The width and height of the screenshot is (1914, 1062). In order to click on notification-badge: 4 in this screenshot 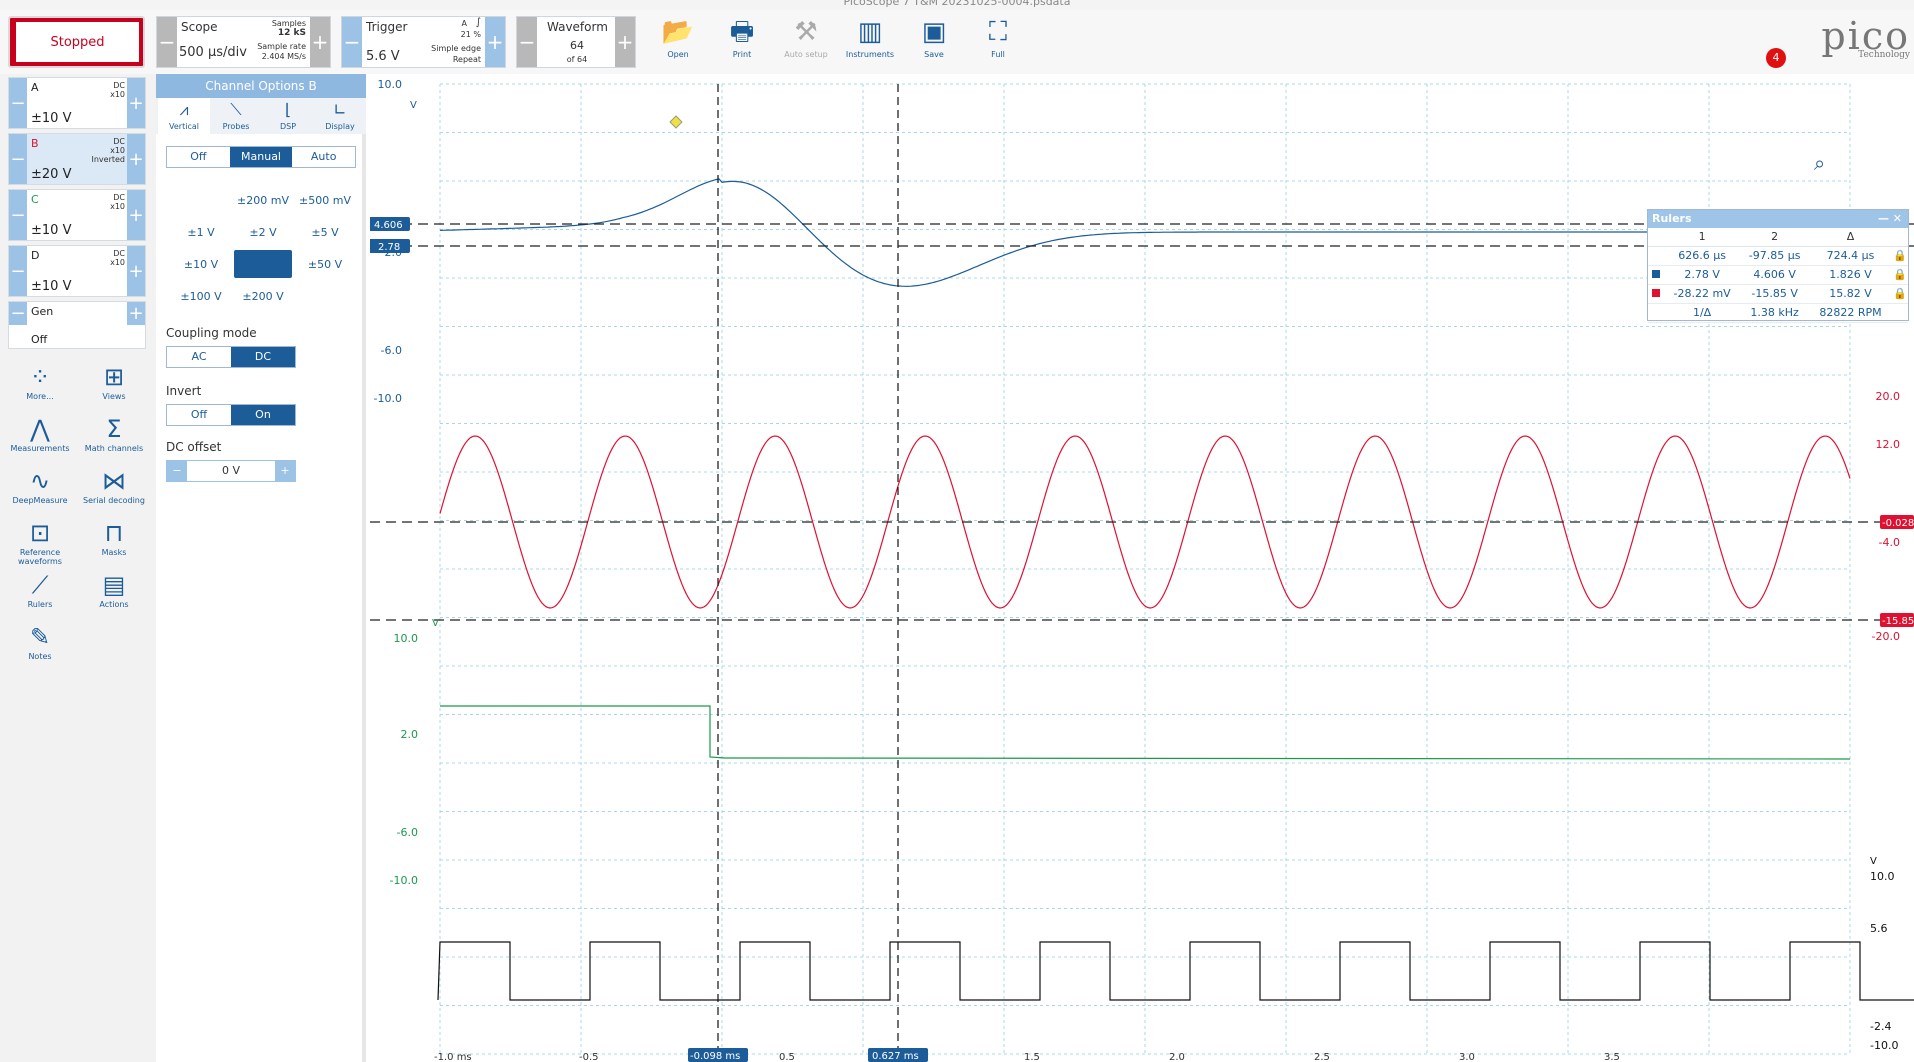, I will do `click(1776, 58)`.